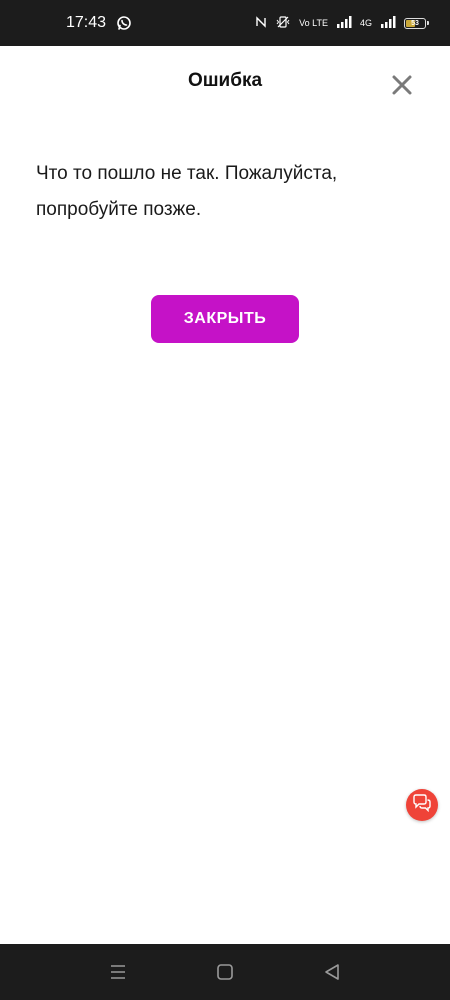 Image resolution: width=450 pixels, height=1000 pixels. Describe the element at coordinates (365, 22) in the screenshot. I see `network-type-label: 4G` at that location.